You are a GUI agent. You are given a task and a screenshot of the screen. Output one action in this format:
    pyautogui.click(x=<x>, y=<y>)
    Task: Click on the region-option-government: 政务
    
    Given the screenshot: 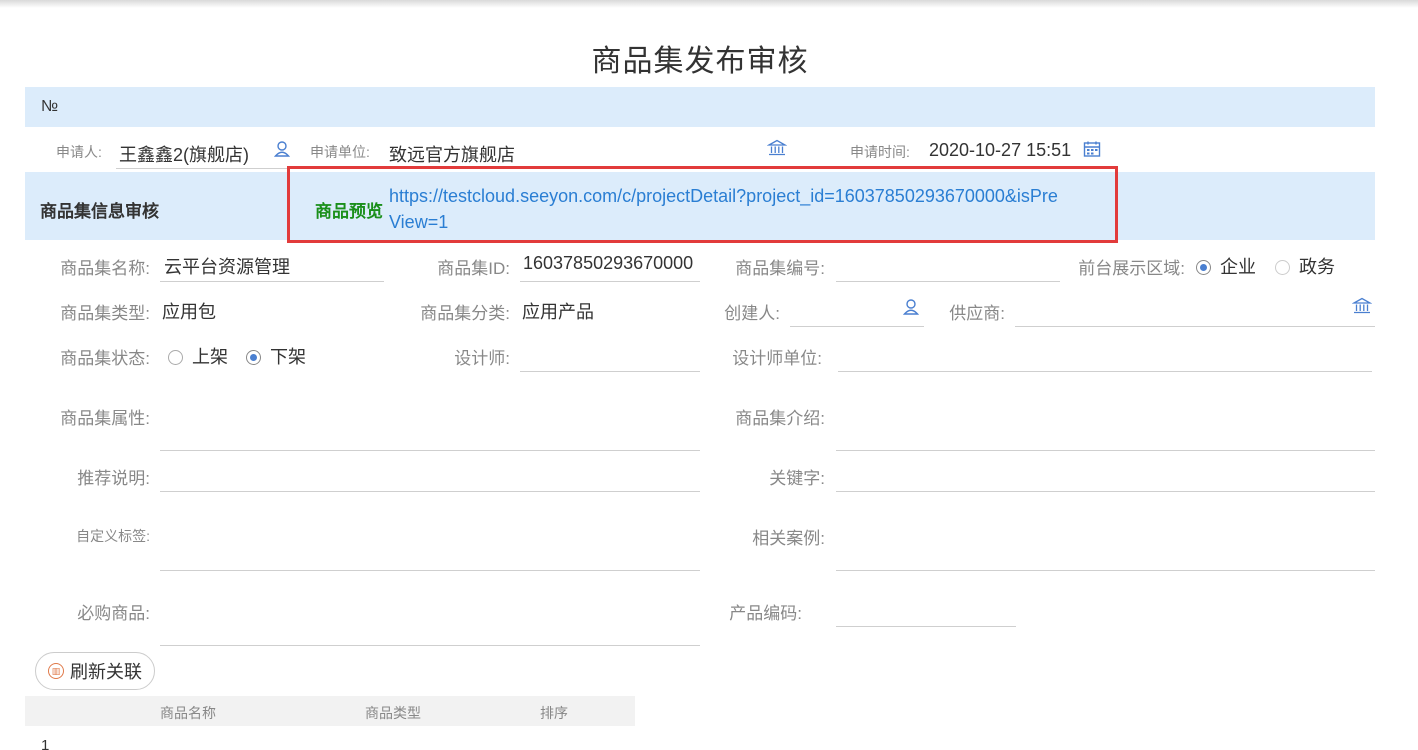 What is the action you would take?
    pyautogui.click(x=1305, y=266)
    